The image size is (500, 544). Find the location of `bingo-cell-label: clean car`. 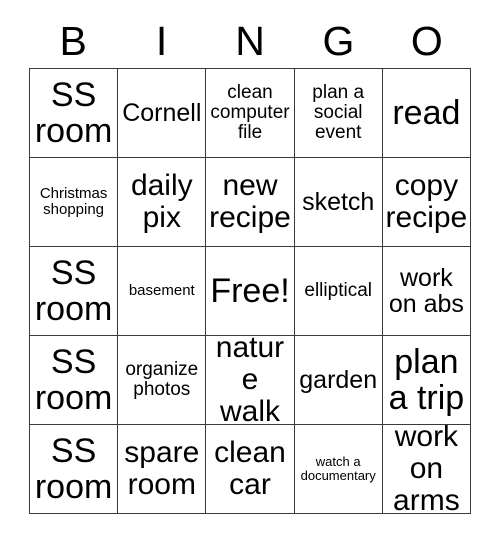

bingo-cell-label: clean car is located at coordinates (250, 468).